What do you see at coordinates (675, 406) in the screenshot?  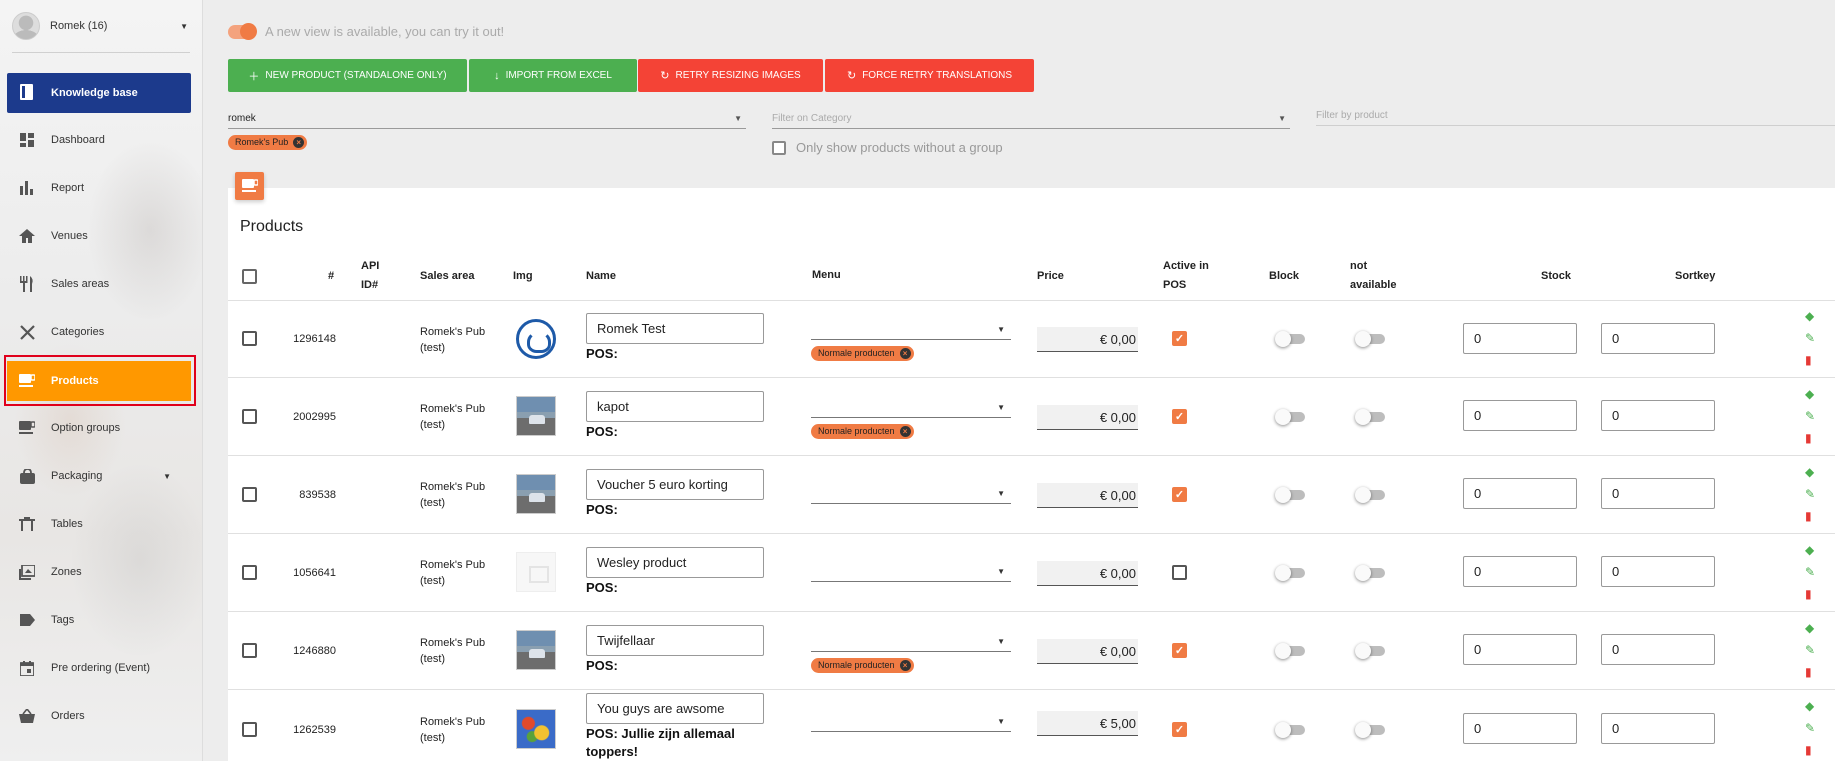 I see `product-name-input: kapot` at bounding box center [675, 406].